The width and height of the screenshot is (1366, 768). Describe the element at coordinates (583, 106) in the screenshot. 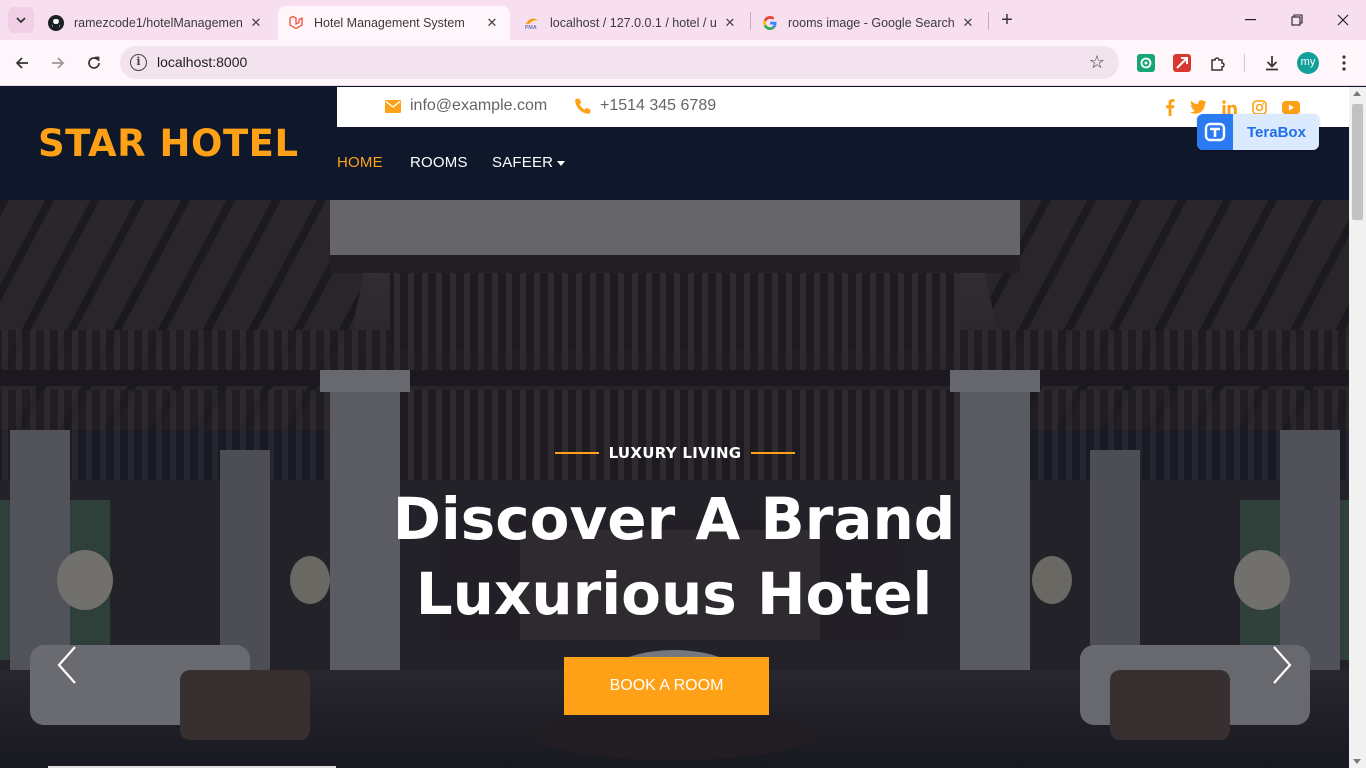

I see `phone-icon` at that location.